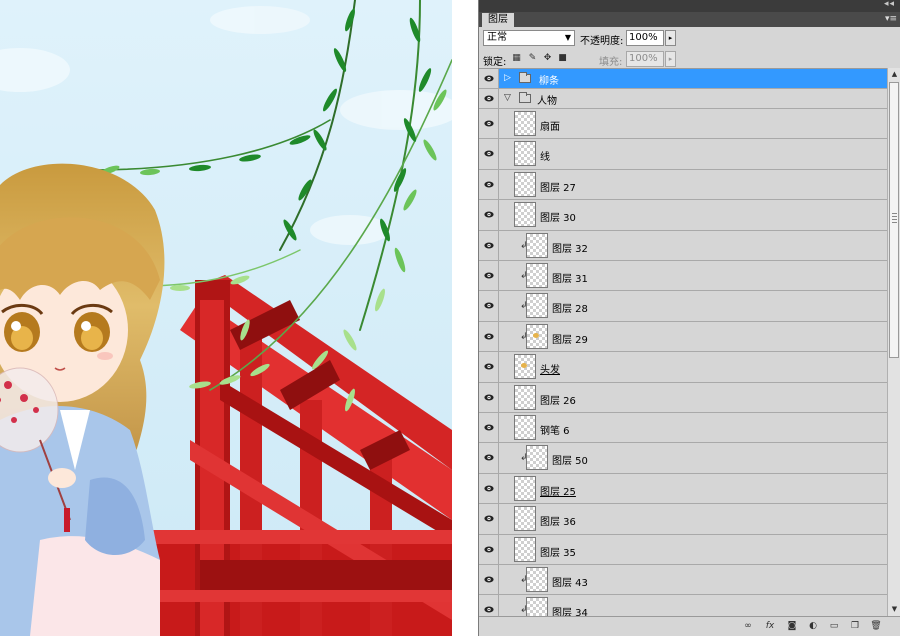 This screenshot has width=900, height=636. Describe the element at coordinates (570, 462) in the screenshot. I see `layer-name: 图层 50` at that location.